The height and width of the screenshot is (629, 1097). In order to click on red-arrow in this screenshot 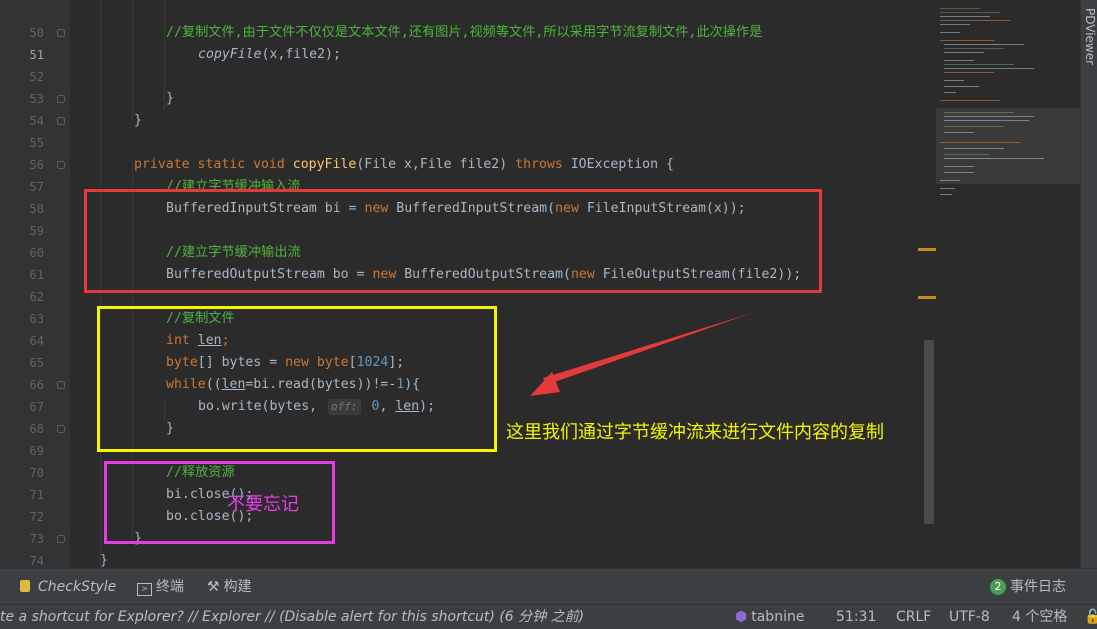, I will do `click(641, 354)`.